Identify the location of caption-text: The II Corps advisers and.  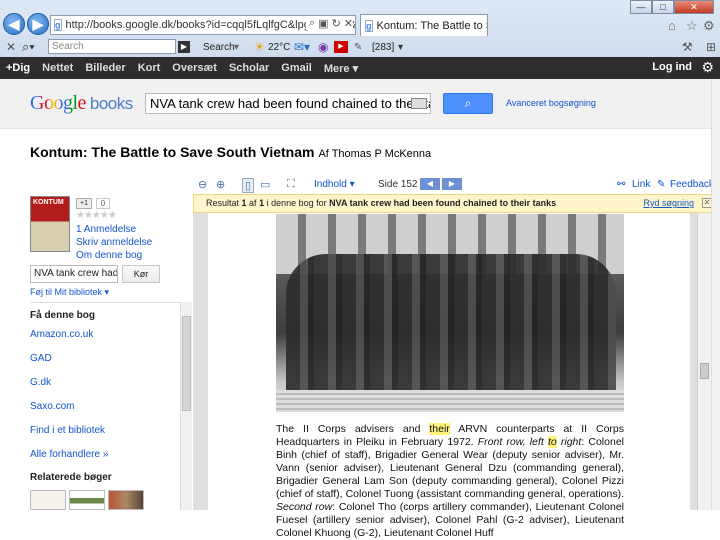
(353, 429).